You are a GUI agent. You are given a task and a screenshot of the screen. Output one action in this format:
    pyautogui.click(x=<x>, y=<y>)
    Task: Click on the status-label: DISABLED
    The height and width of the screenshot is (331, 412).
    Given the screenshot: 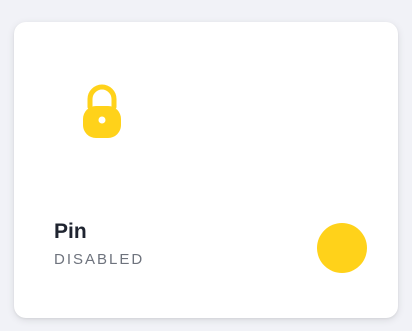 What is the action you would take?
    pyautogui.click(x=99, y=259)
    